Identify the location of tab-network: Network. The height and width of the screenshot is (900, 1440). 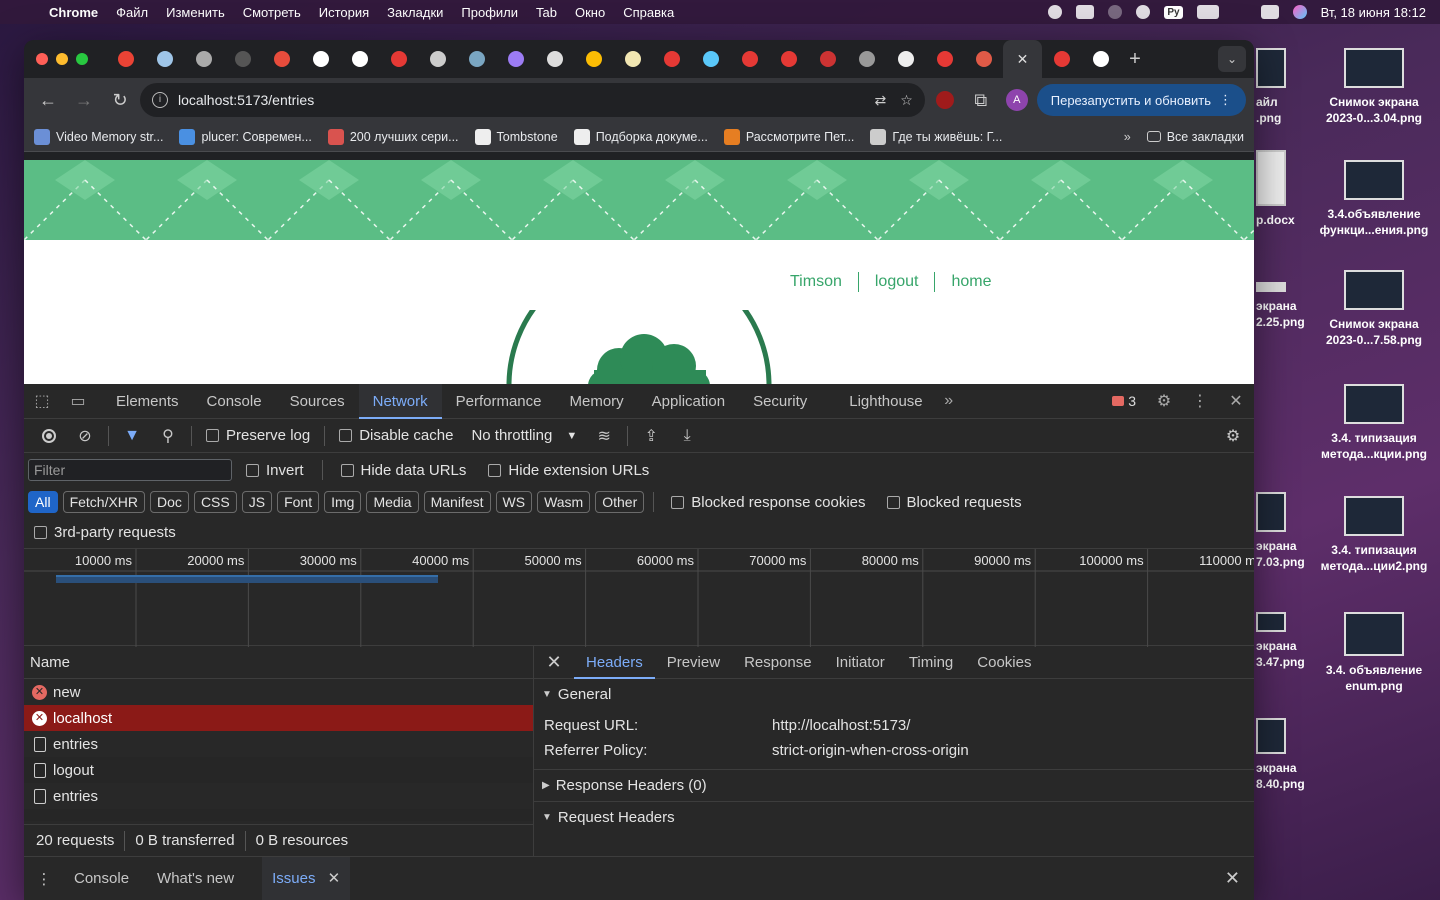
(400, 401).